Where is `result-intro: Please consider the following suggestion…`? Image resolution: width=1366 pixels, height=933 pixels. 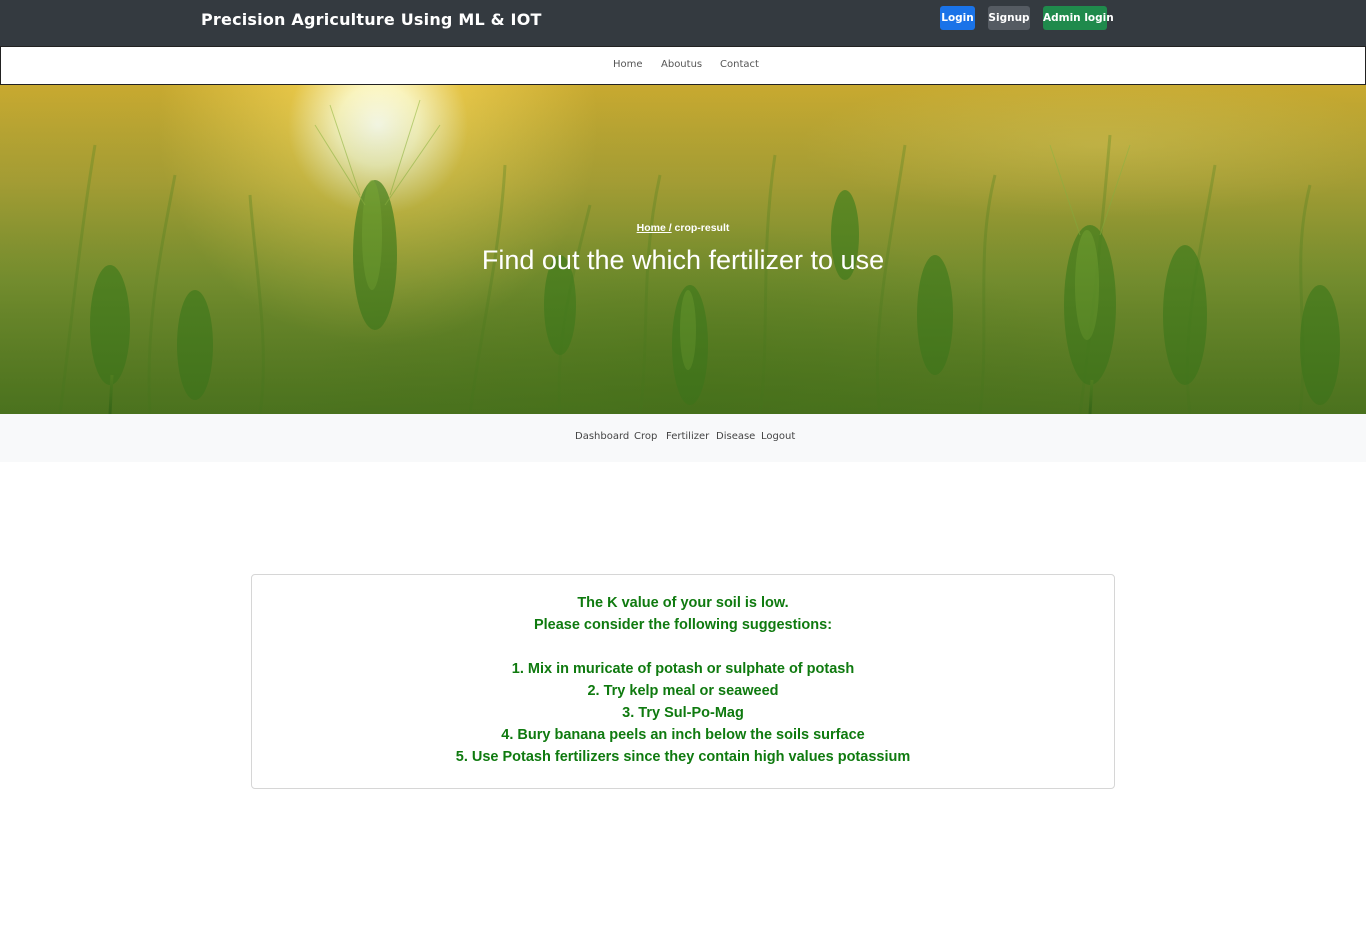
result-intro: Please consider the following suggestion… is located at coordinates (683, 625).